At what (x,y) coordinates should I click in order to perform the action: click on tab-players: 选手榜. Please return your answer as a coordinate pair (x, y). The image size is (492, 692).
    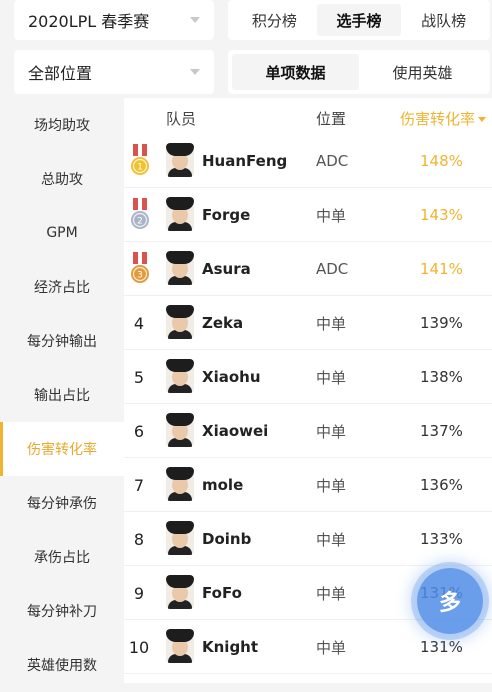
    Looking at the image, I should click on (359, 20).